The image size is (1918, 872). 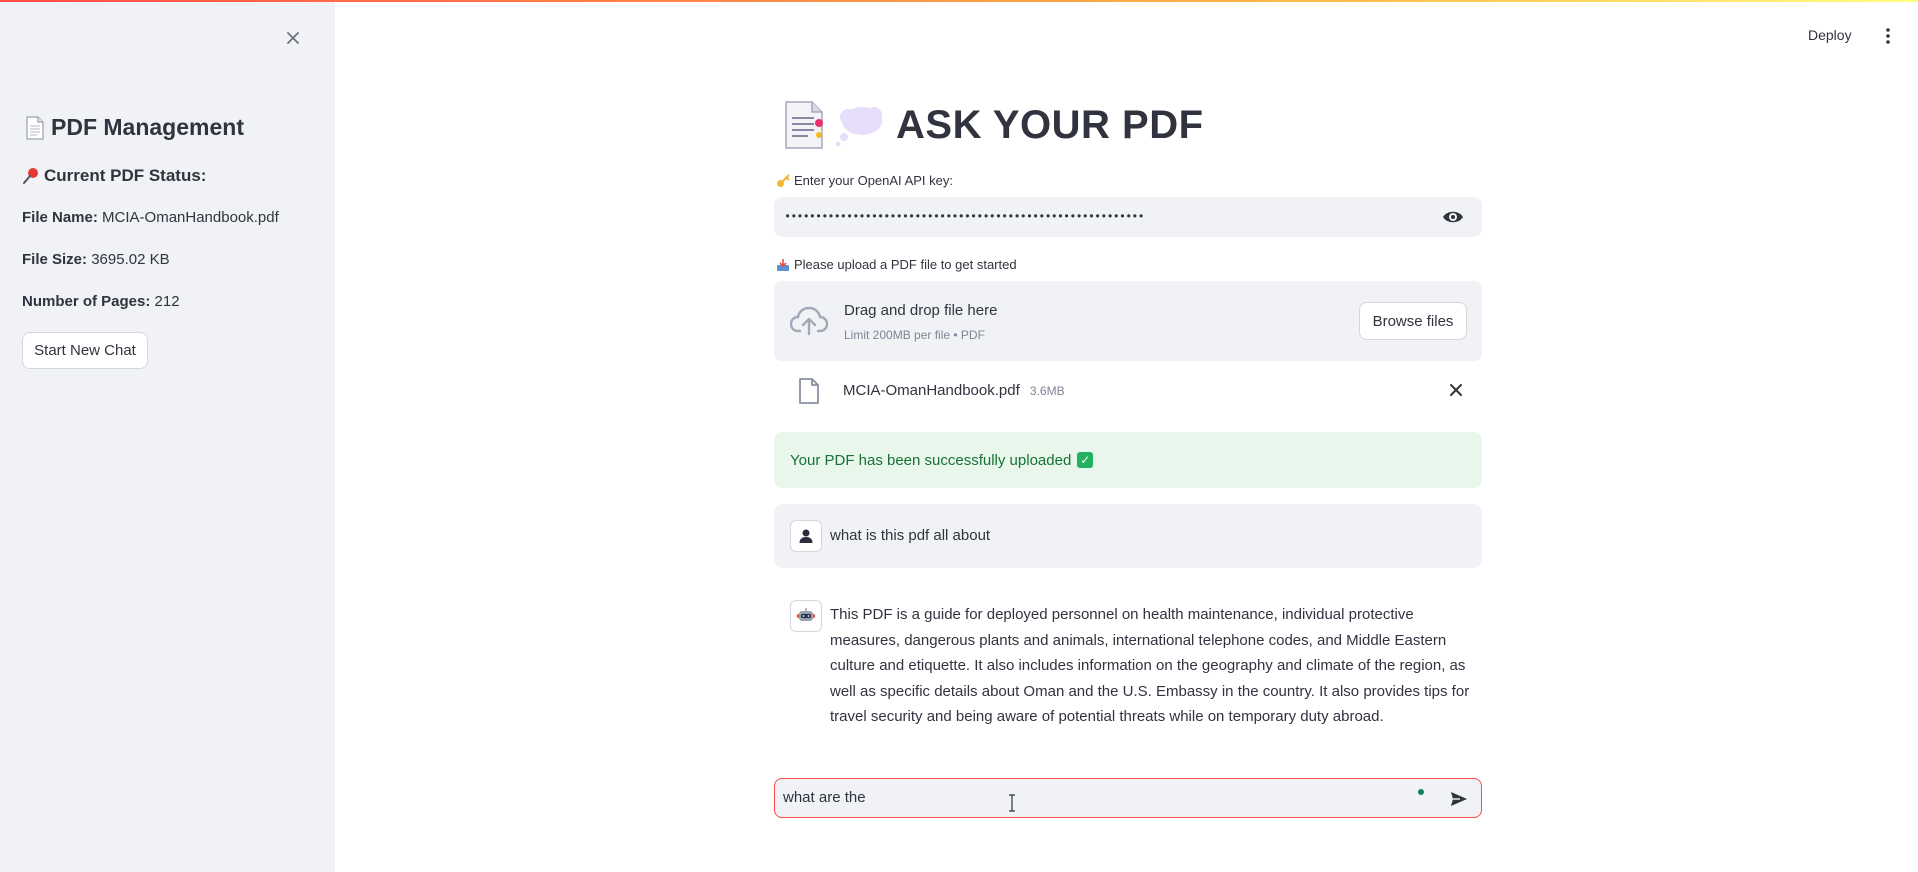 I want to click on main-menu-icon, so click(x=1888, y=36).